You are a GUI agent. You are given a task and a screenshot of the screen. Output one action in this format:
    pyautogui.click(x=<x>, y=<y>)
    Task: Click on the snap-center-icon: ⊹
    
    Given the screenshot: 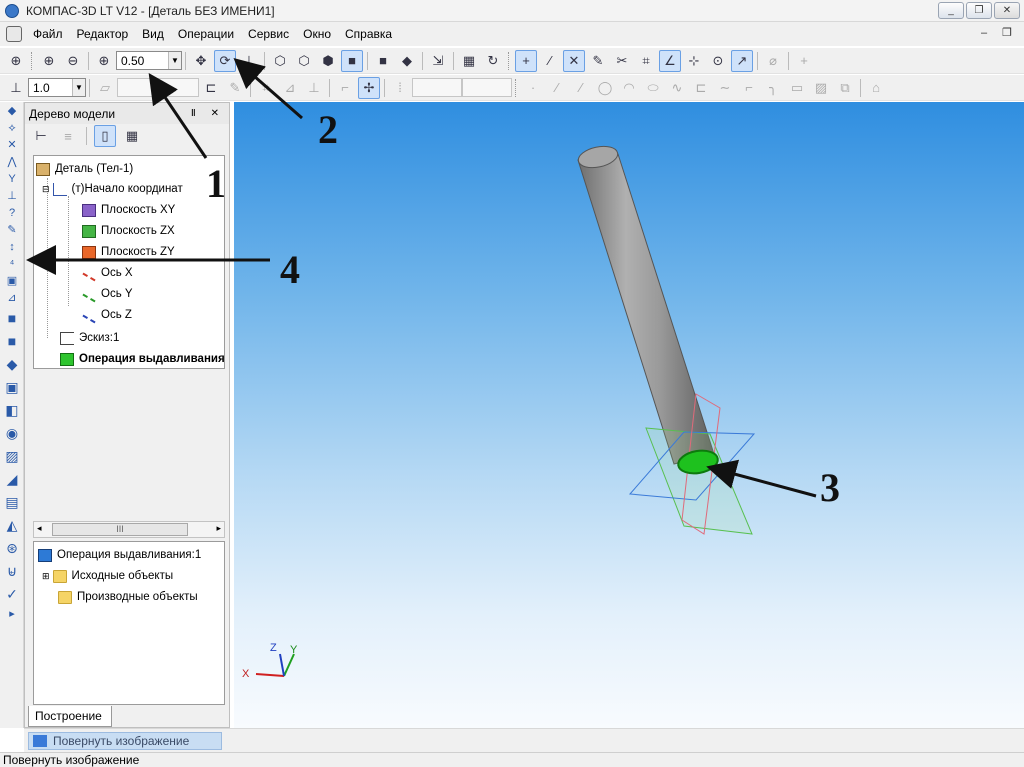 What is the action you would take?
    pyautogui.click(x=694, y=61)
    